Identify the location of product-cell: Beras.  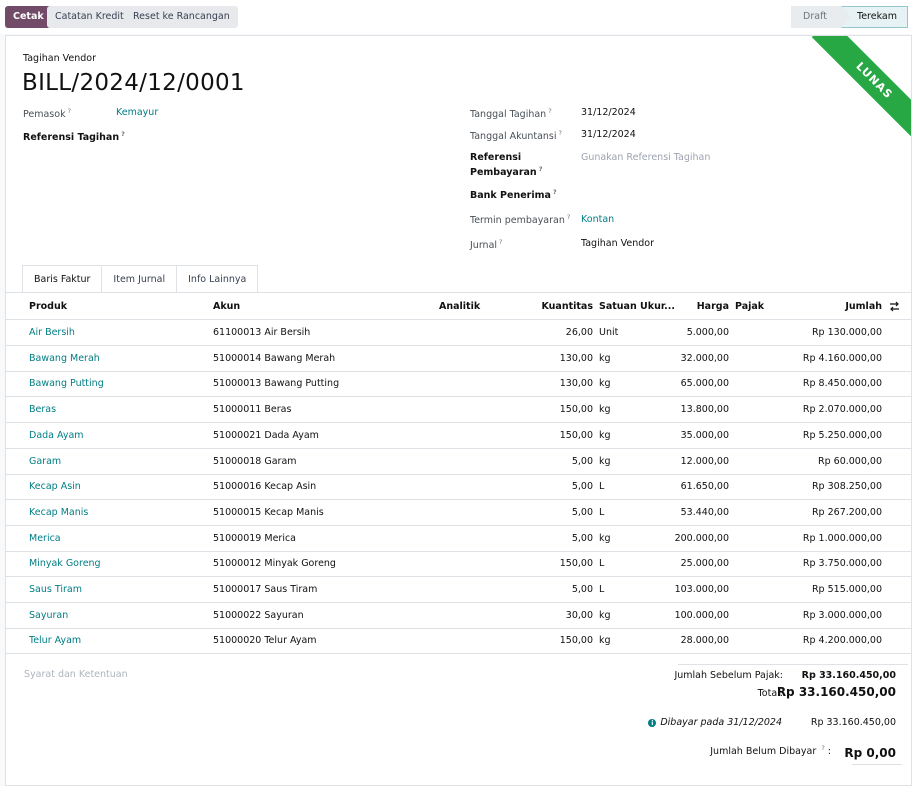
(42, 409).